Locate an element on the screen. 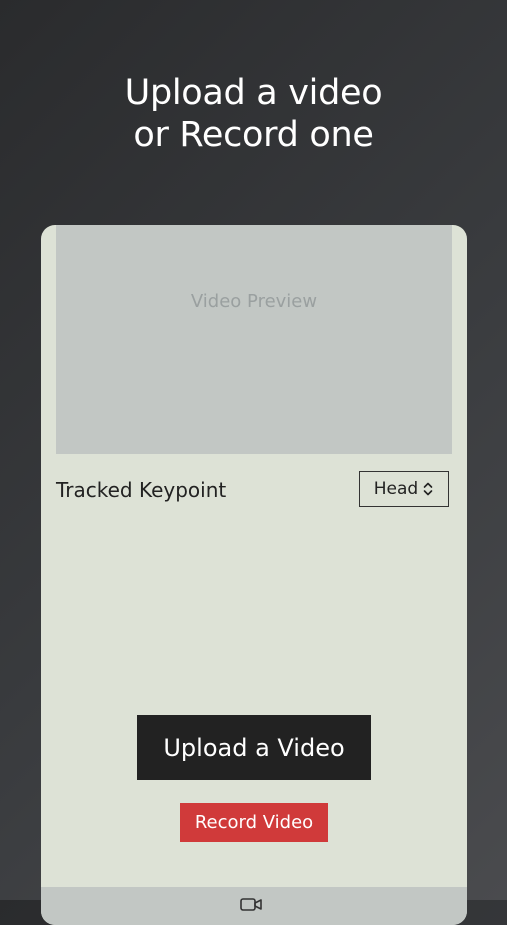 This screenshot has height=925, width=507. record-video-button: Record Video is located at coordinates (254, 822).